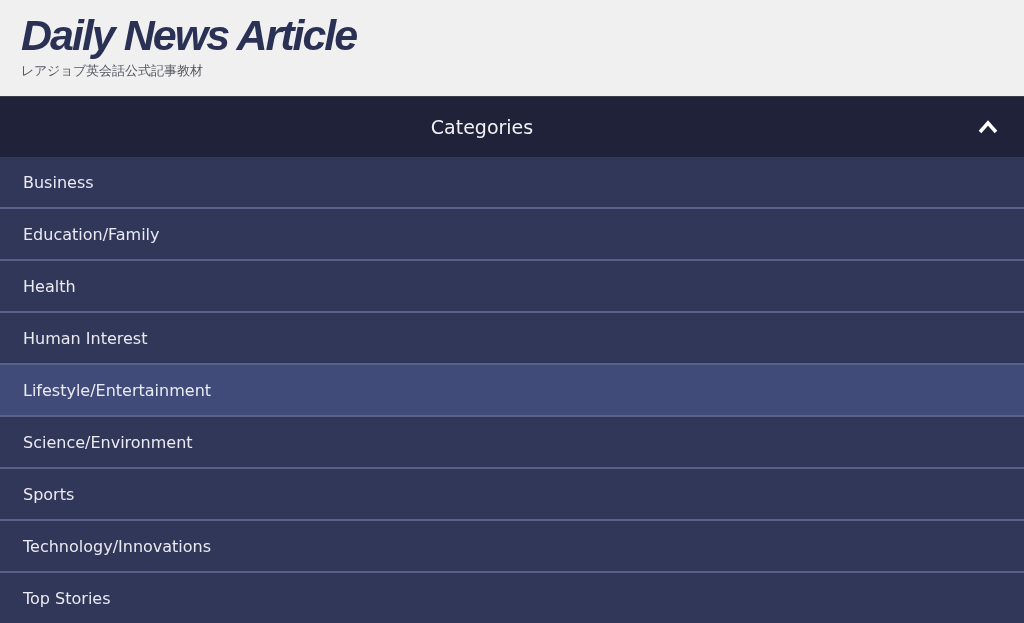  I want to click on collapse-toggle, so click(988, 127).